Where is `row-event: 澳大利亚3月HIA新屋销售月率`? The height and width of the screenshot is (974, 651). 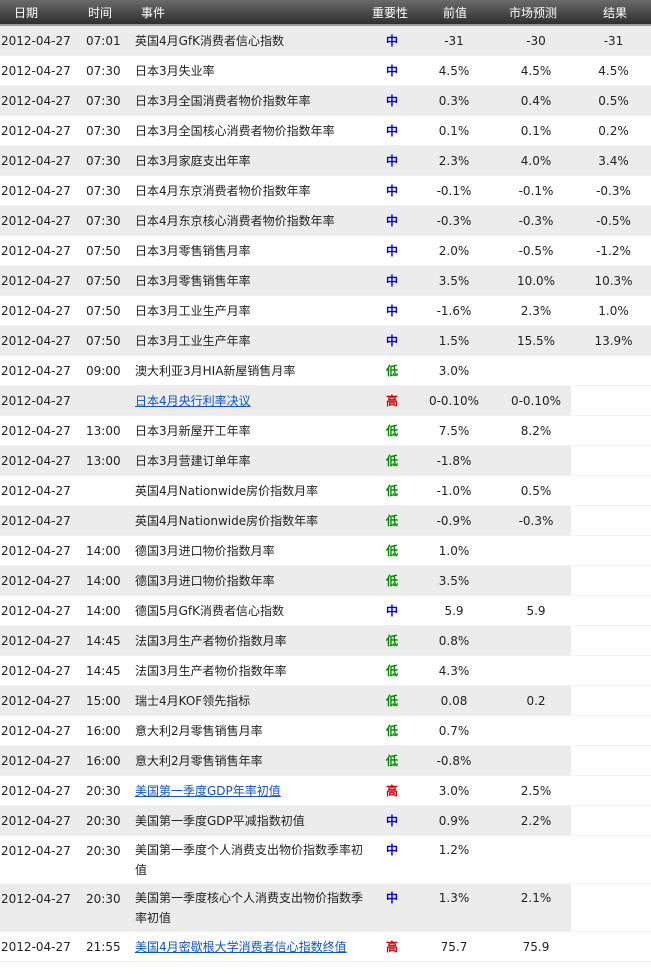
row-event: 澳大利亚3月HIA新屋销售月率 is located at coordinates (215, 371).